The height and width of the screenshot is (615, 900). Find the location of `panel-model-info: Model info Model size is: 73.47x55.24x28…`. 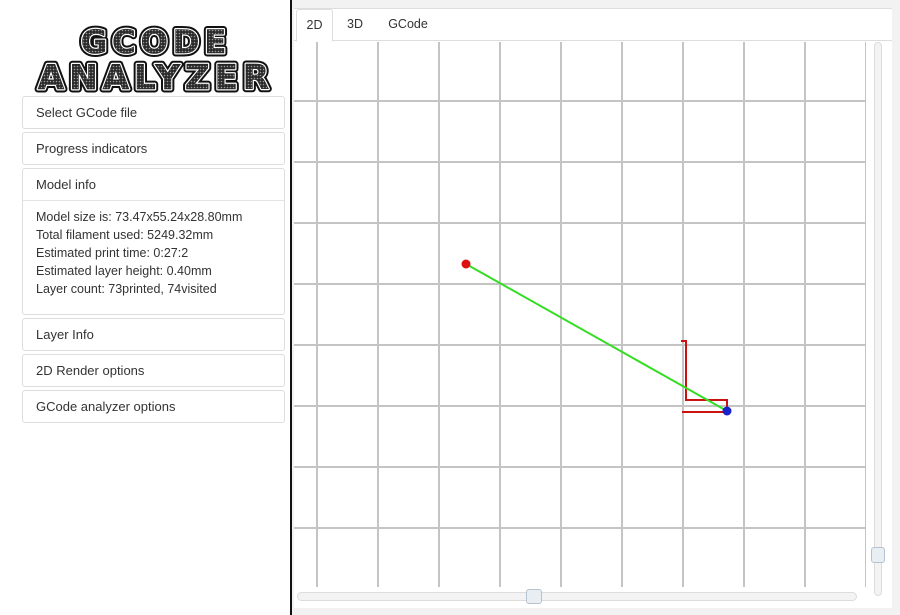

panel-model-info: Model info Model size is: 73.47x55.24x28… is located at coordinates (153, 241).